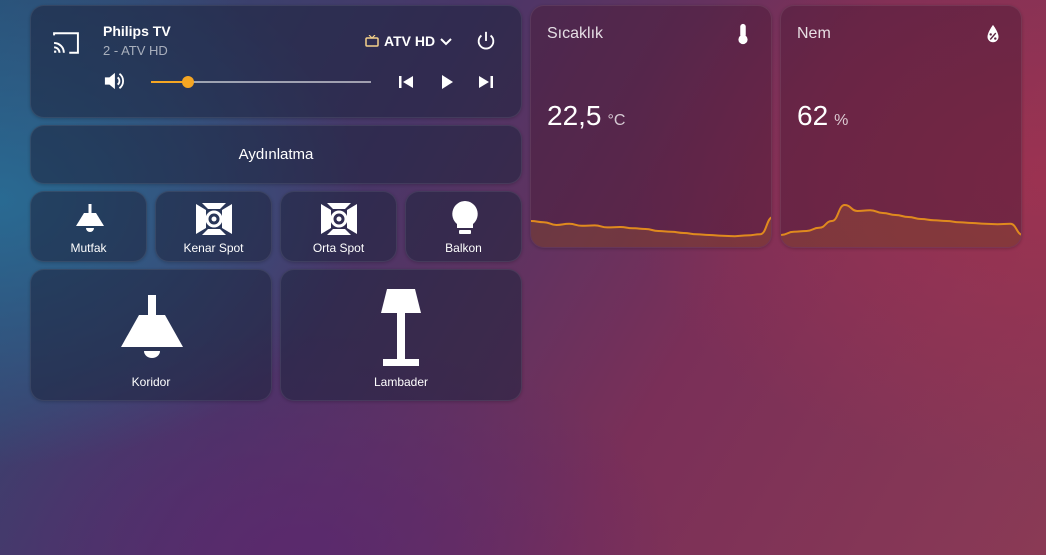 Image resolution: width=1046 pixels, height=555 pixels. Describe the element at coordinates (486, 41) in the screenshot. I see `power-icon` at that location.